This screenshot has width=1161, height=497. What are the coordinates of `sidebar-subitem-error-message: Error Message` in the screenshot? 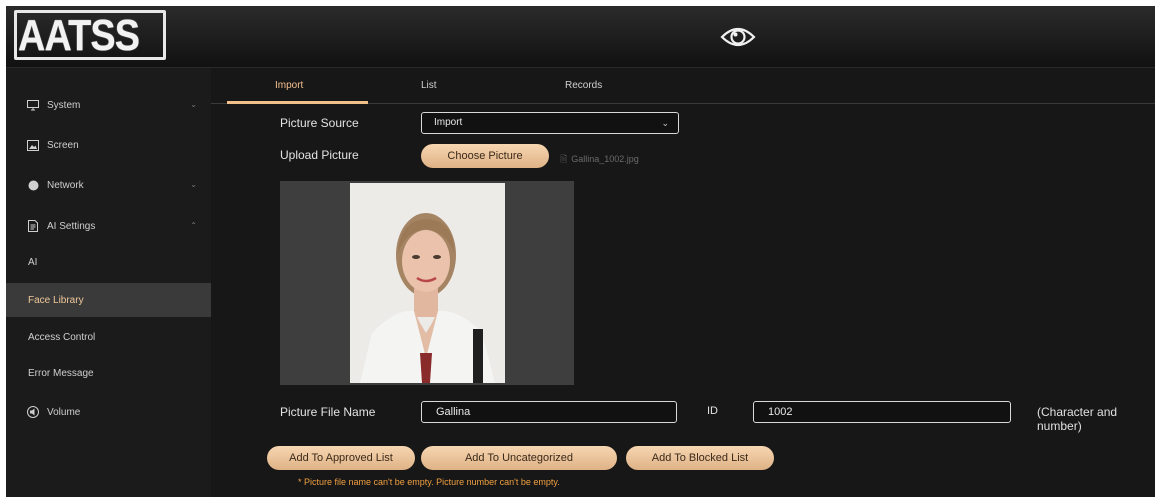 It's located at (108, 373).